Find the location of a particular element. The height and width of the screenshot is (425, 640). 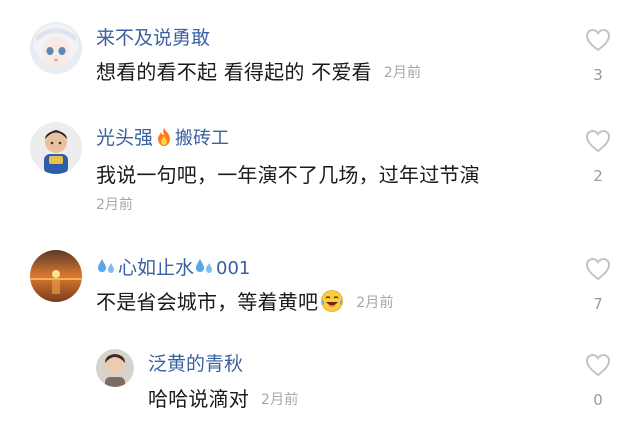

child-avatar-icon is located at coordinates (56, 148).